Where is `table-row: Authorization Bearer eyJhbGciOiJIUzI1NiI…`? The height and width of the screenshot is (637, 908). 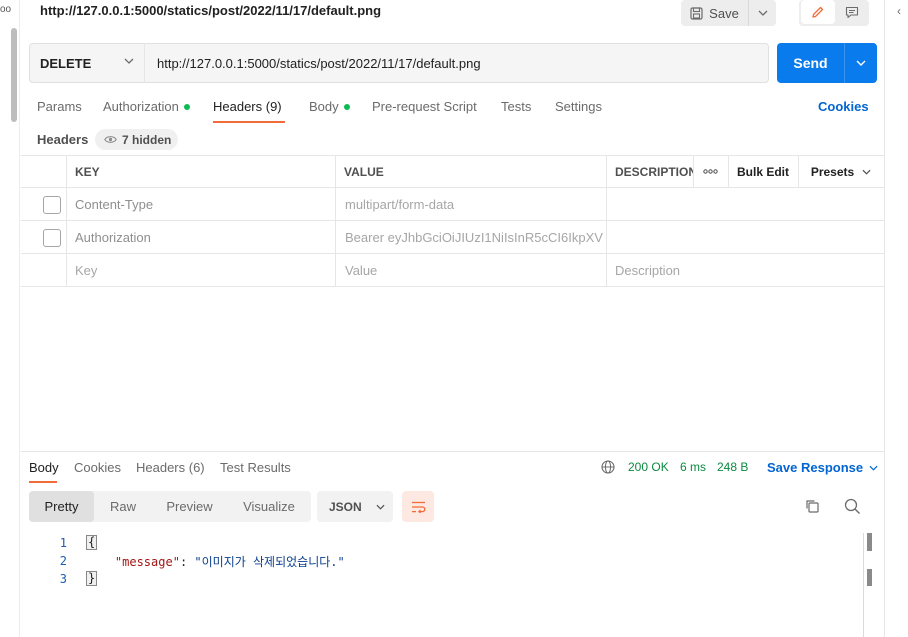 table-row: Authorization Bearer eyJhbGciOiJIUzI1NiI… is located at coordinates (452, 237).